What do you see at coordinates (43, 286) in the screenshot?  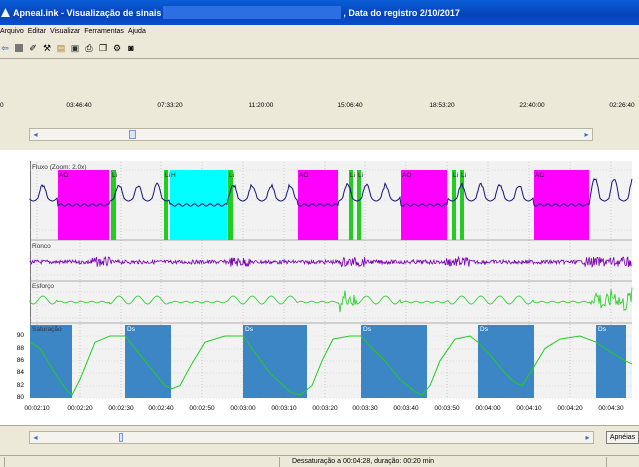 I see `channel-label-esforco: Esforço` at bounding box center [43, 286].